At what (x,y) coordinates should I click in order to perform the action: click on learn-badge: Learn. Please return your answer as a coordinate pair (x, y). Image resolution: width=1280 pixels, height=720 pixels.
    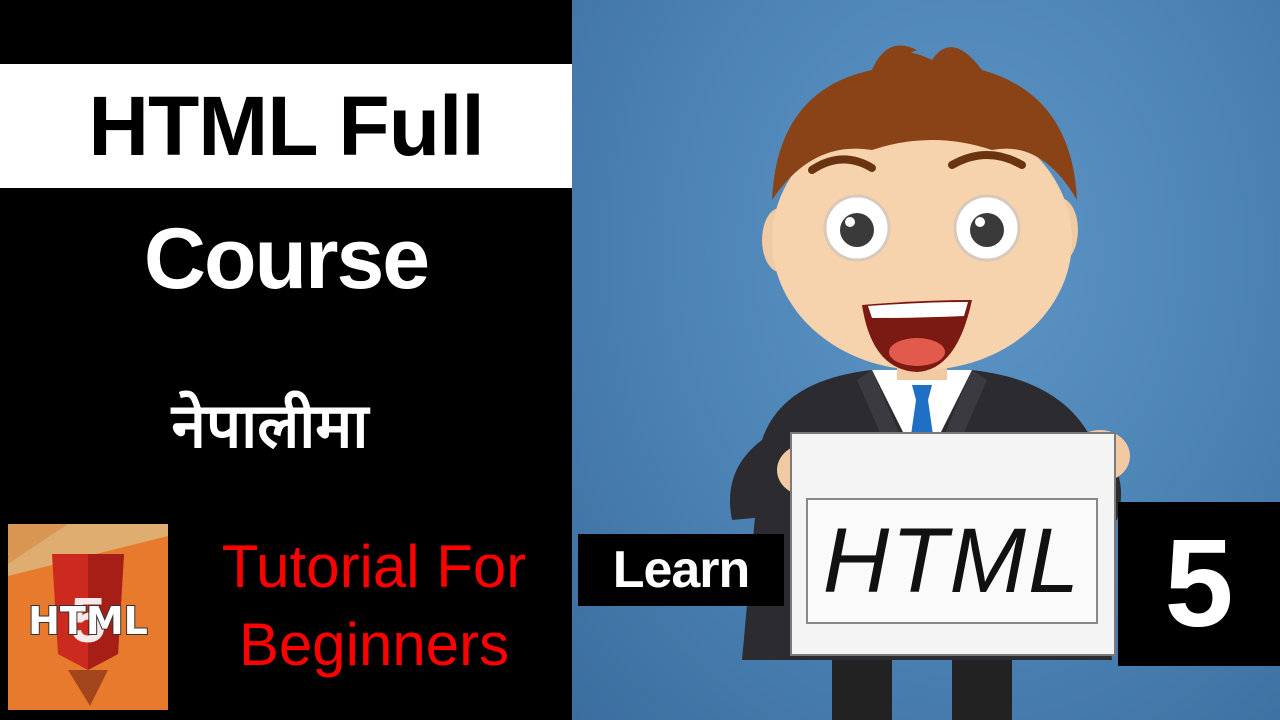
    Looking at the image, I should click on (681, 570).